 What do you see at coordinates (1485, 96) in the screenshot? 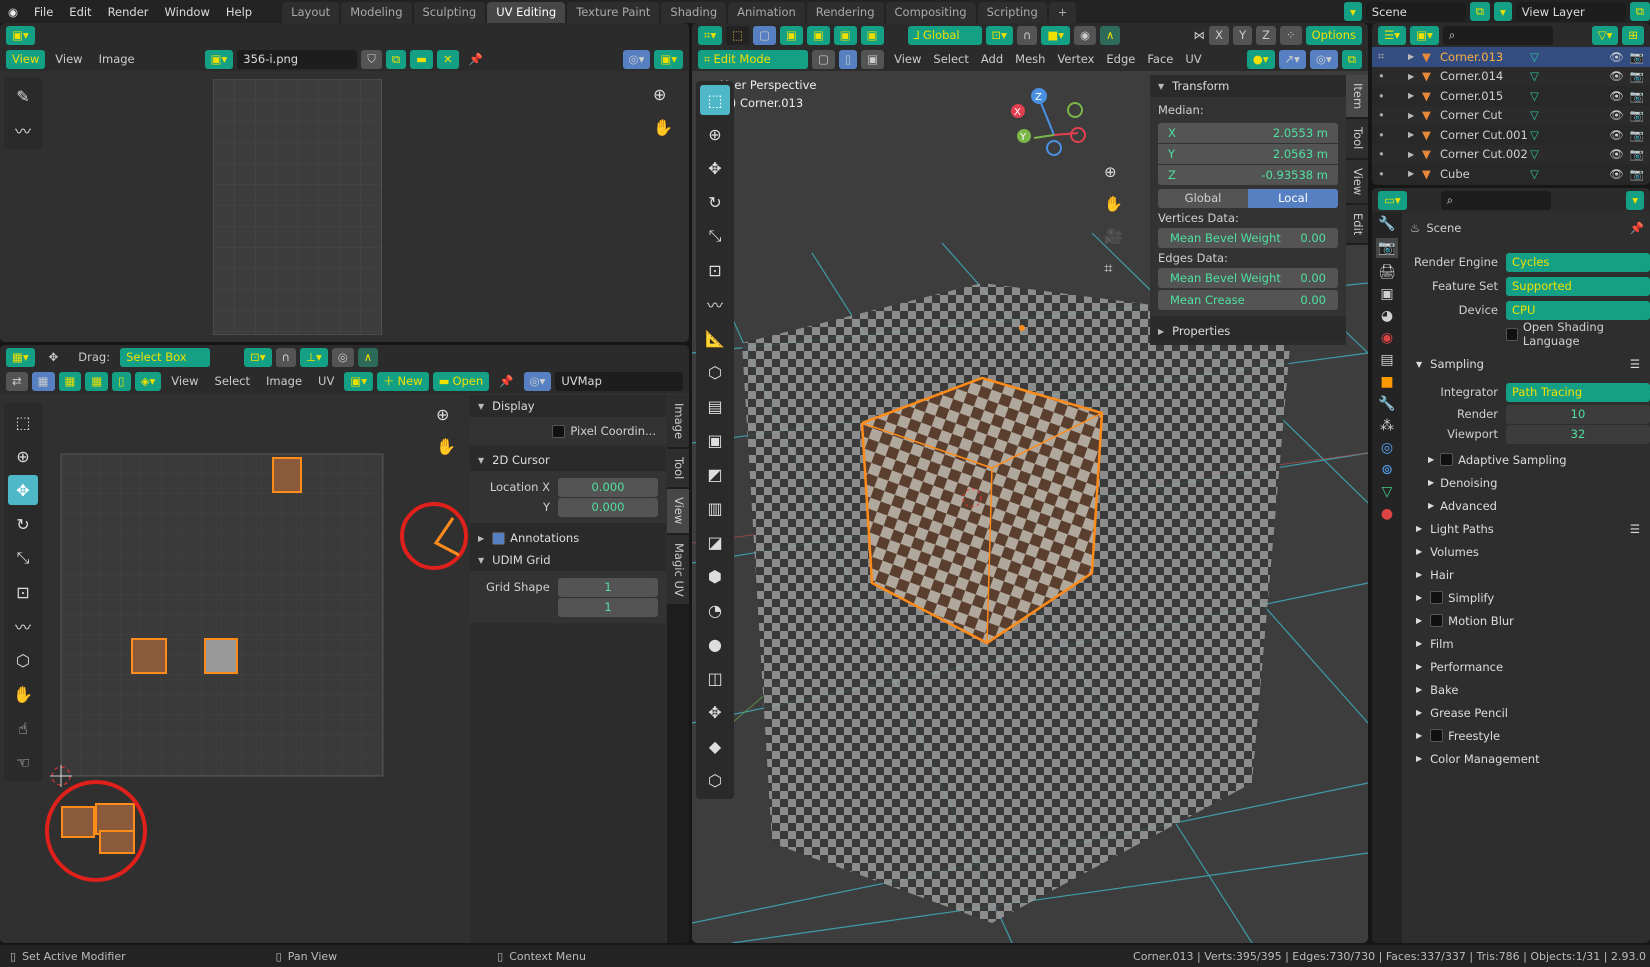
I see `object-name: Corner.015` at bounding box center [1485, 96].